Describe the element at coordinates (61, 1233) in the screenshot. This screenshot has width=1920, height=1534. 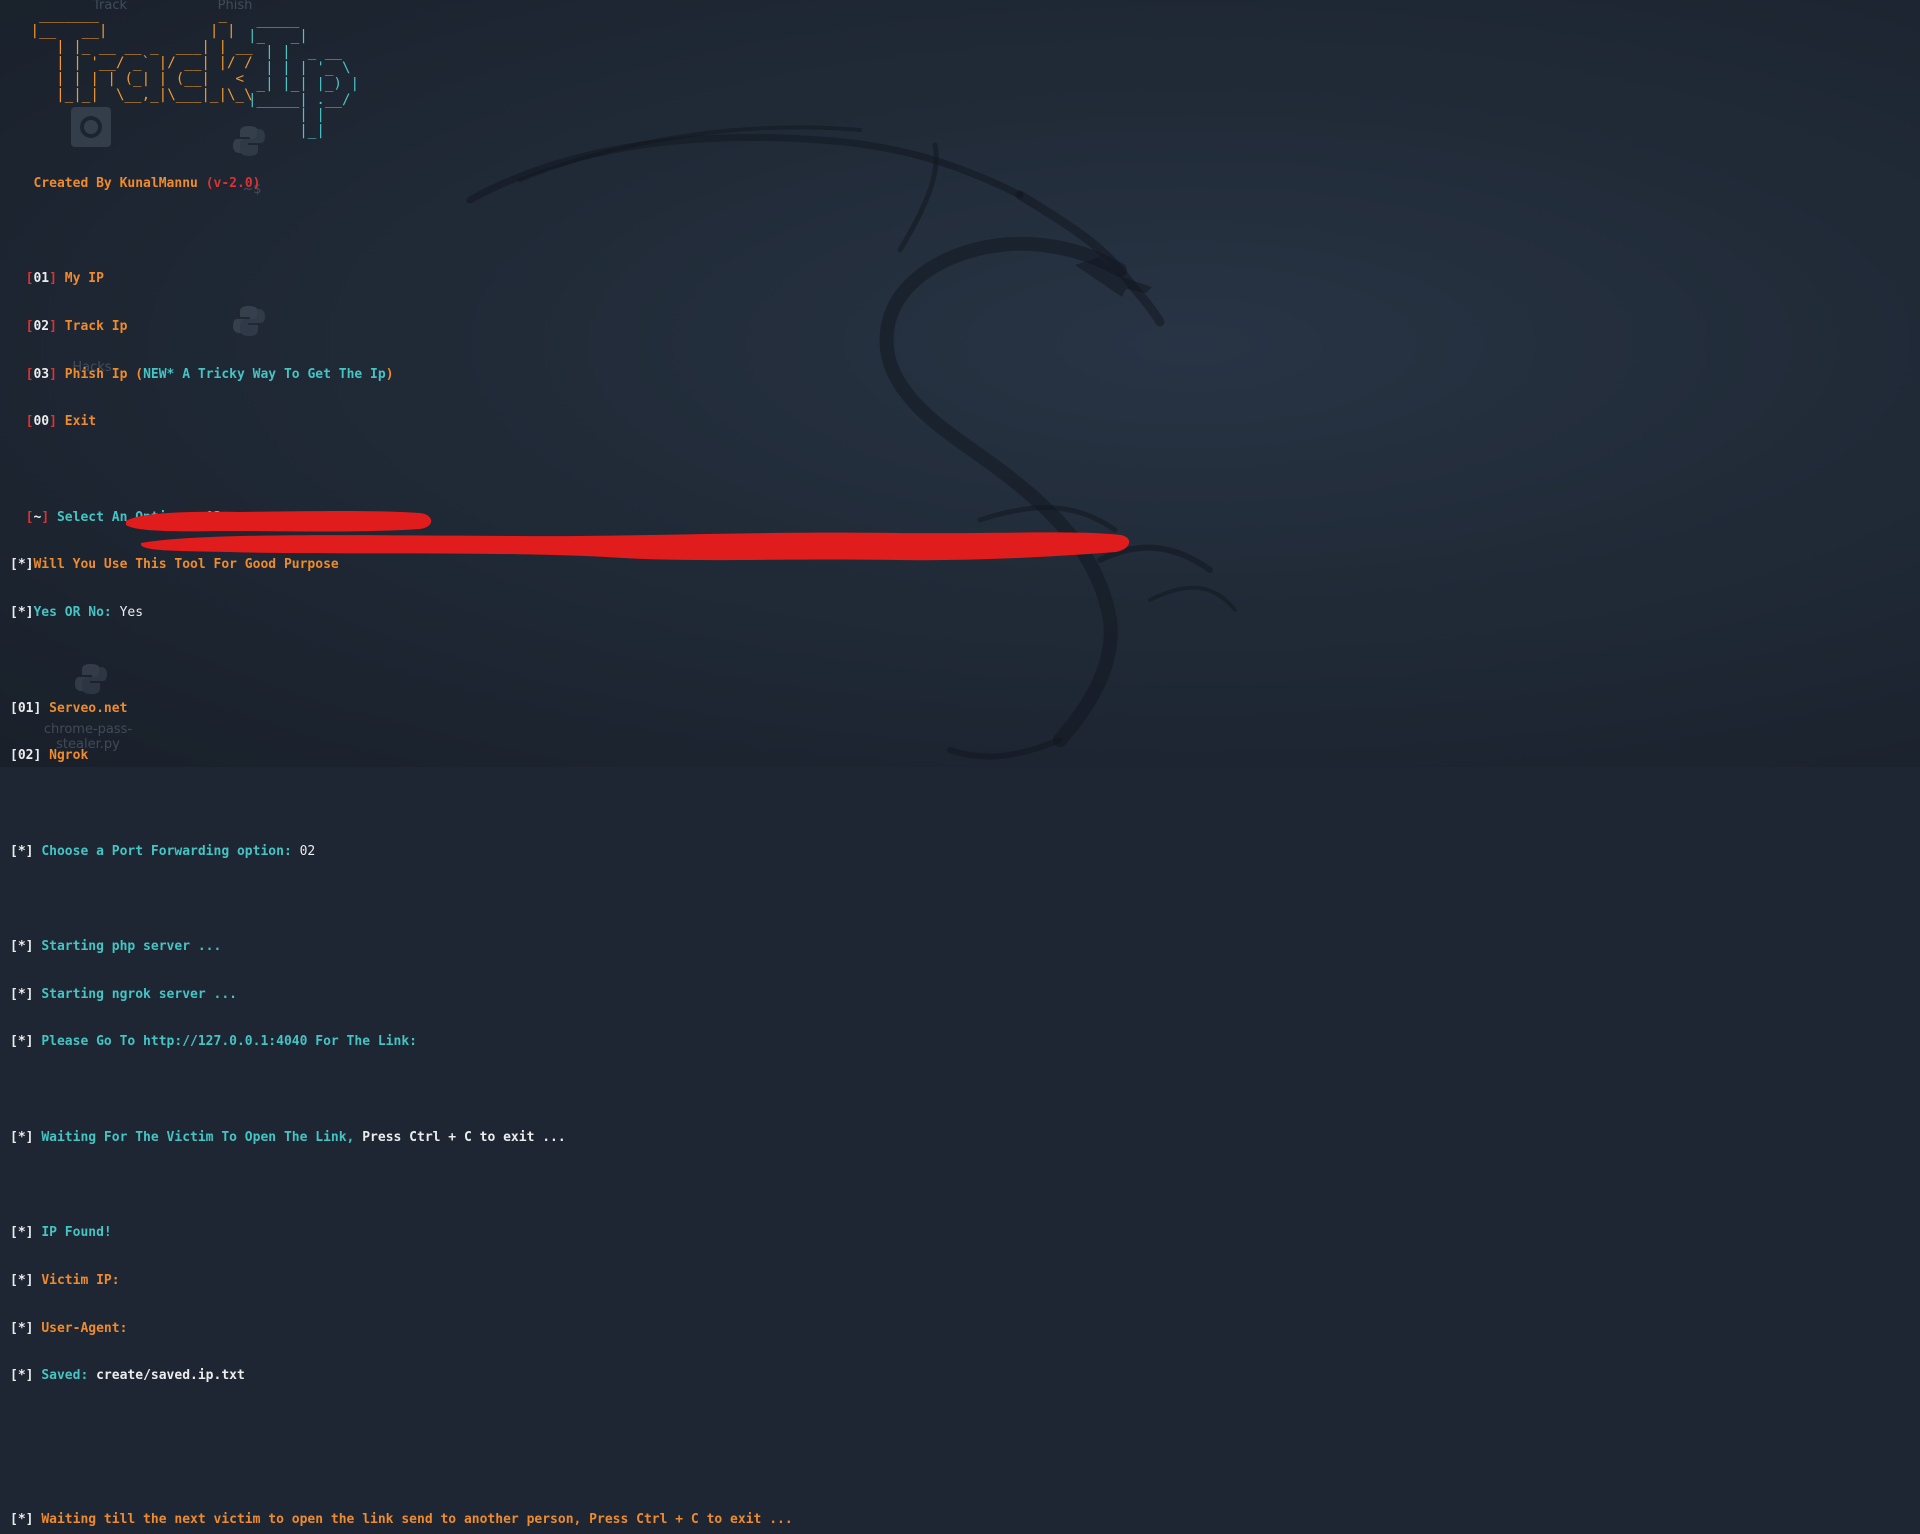
I see `status-ip-found: [*] IP Found!` at that location.